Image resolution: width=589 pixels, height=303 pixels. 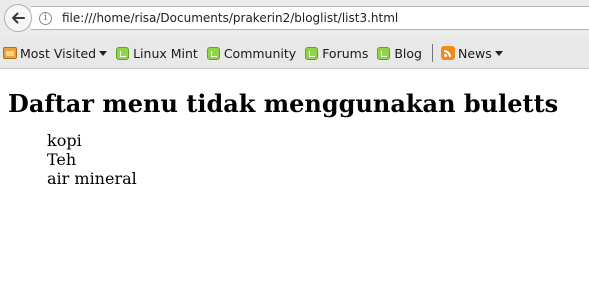 I want to click on list-item: Teh, so click(x=62, y=159).